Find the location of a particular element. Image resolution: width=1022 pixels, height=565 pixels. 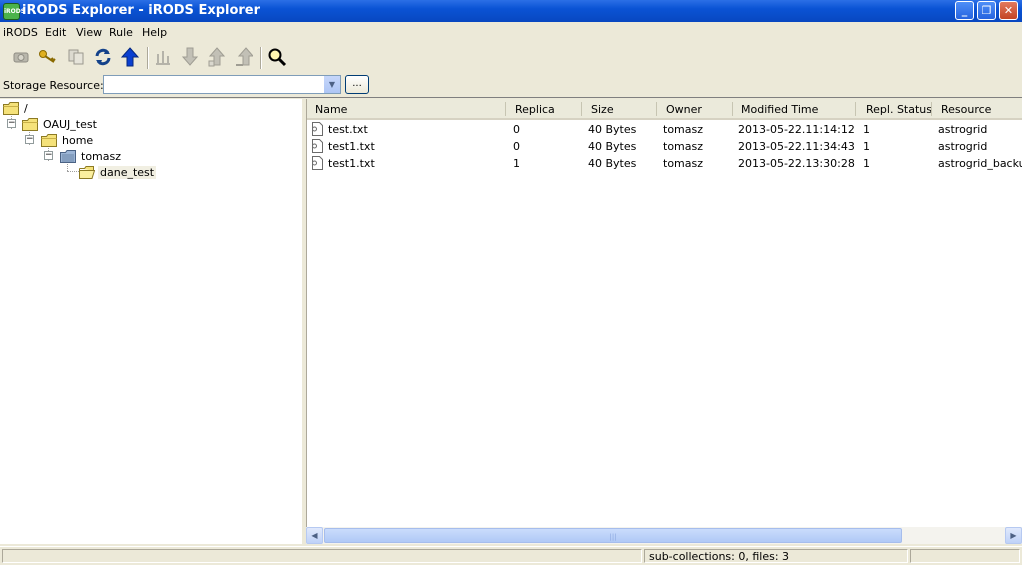

column-header-name: Name is located at coordinates (331, 109).